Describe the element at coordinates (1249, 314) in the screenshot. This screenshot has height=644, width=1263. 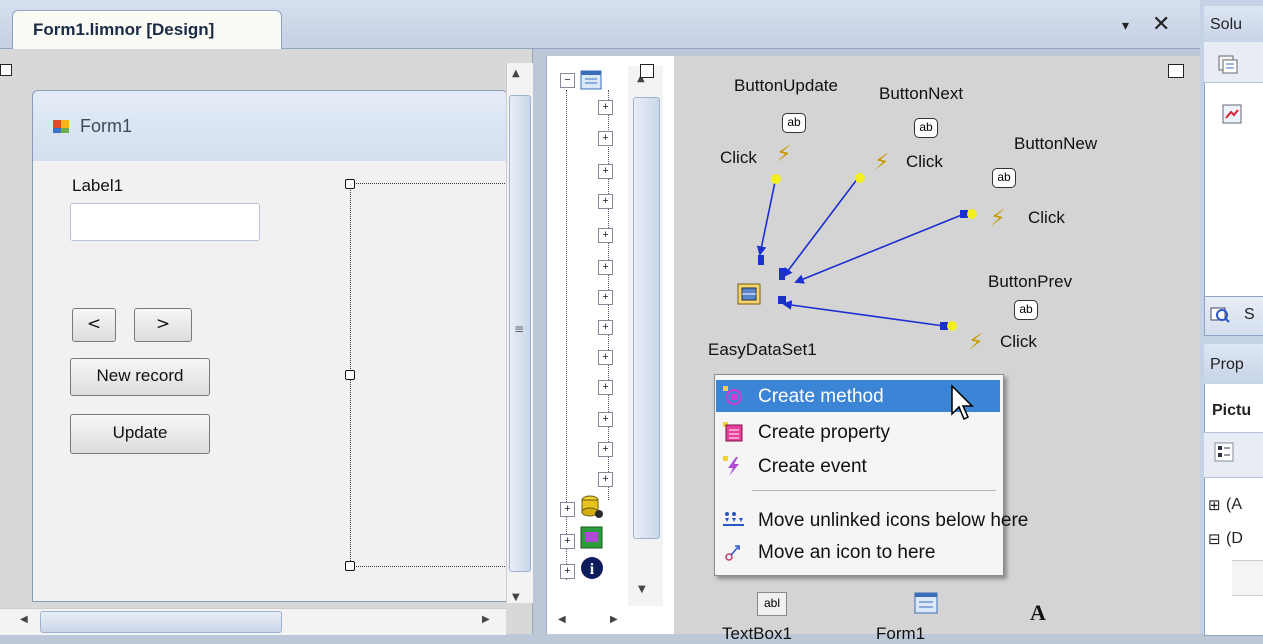
I see `search-tab-label: S` at that location.